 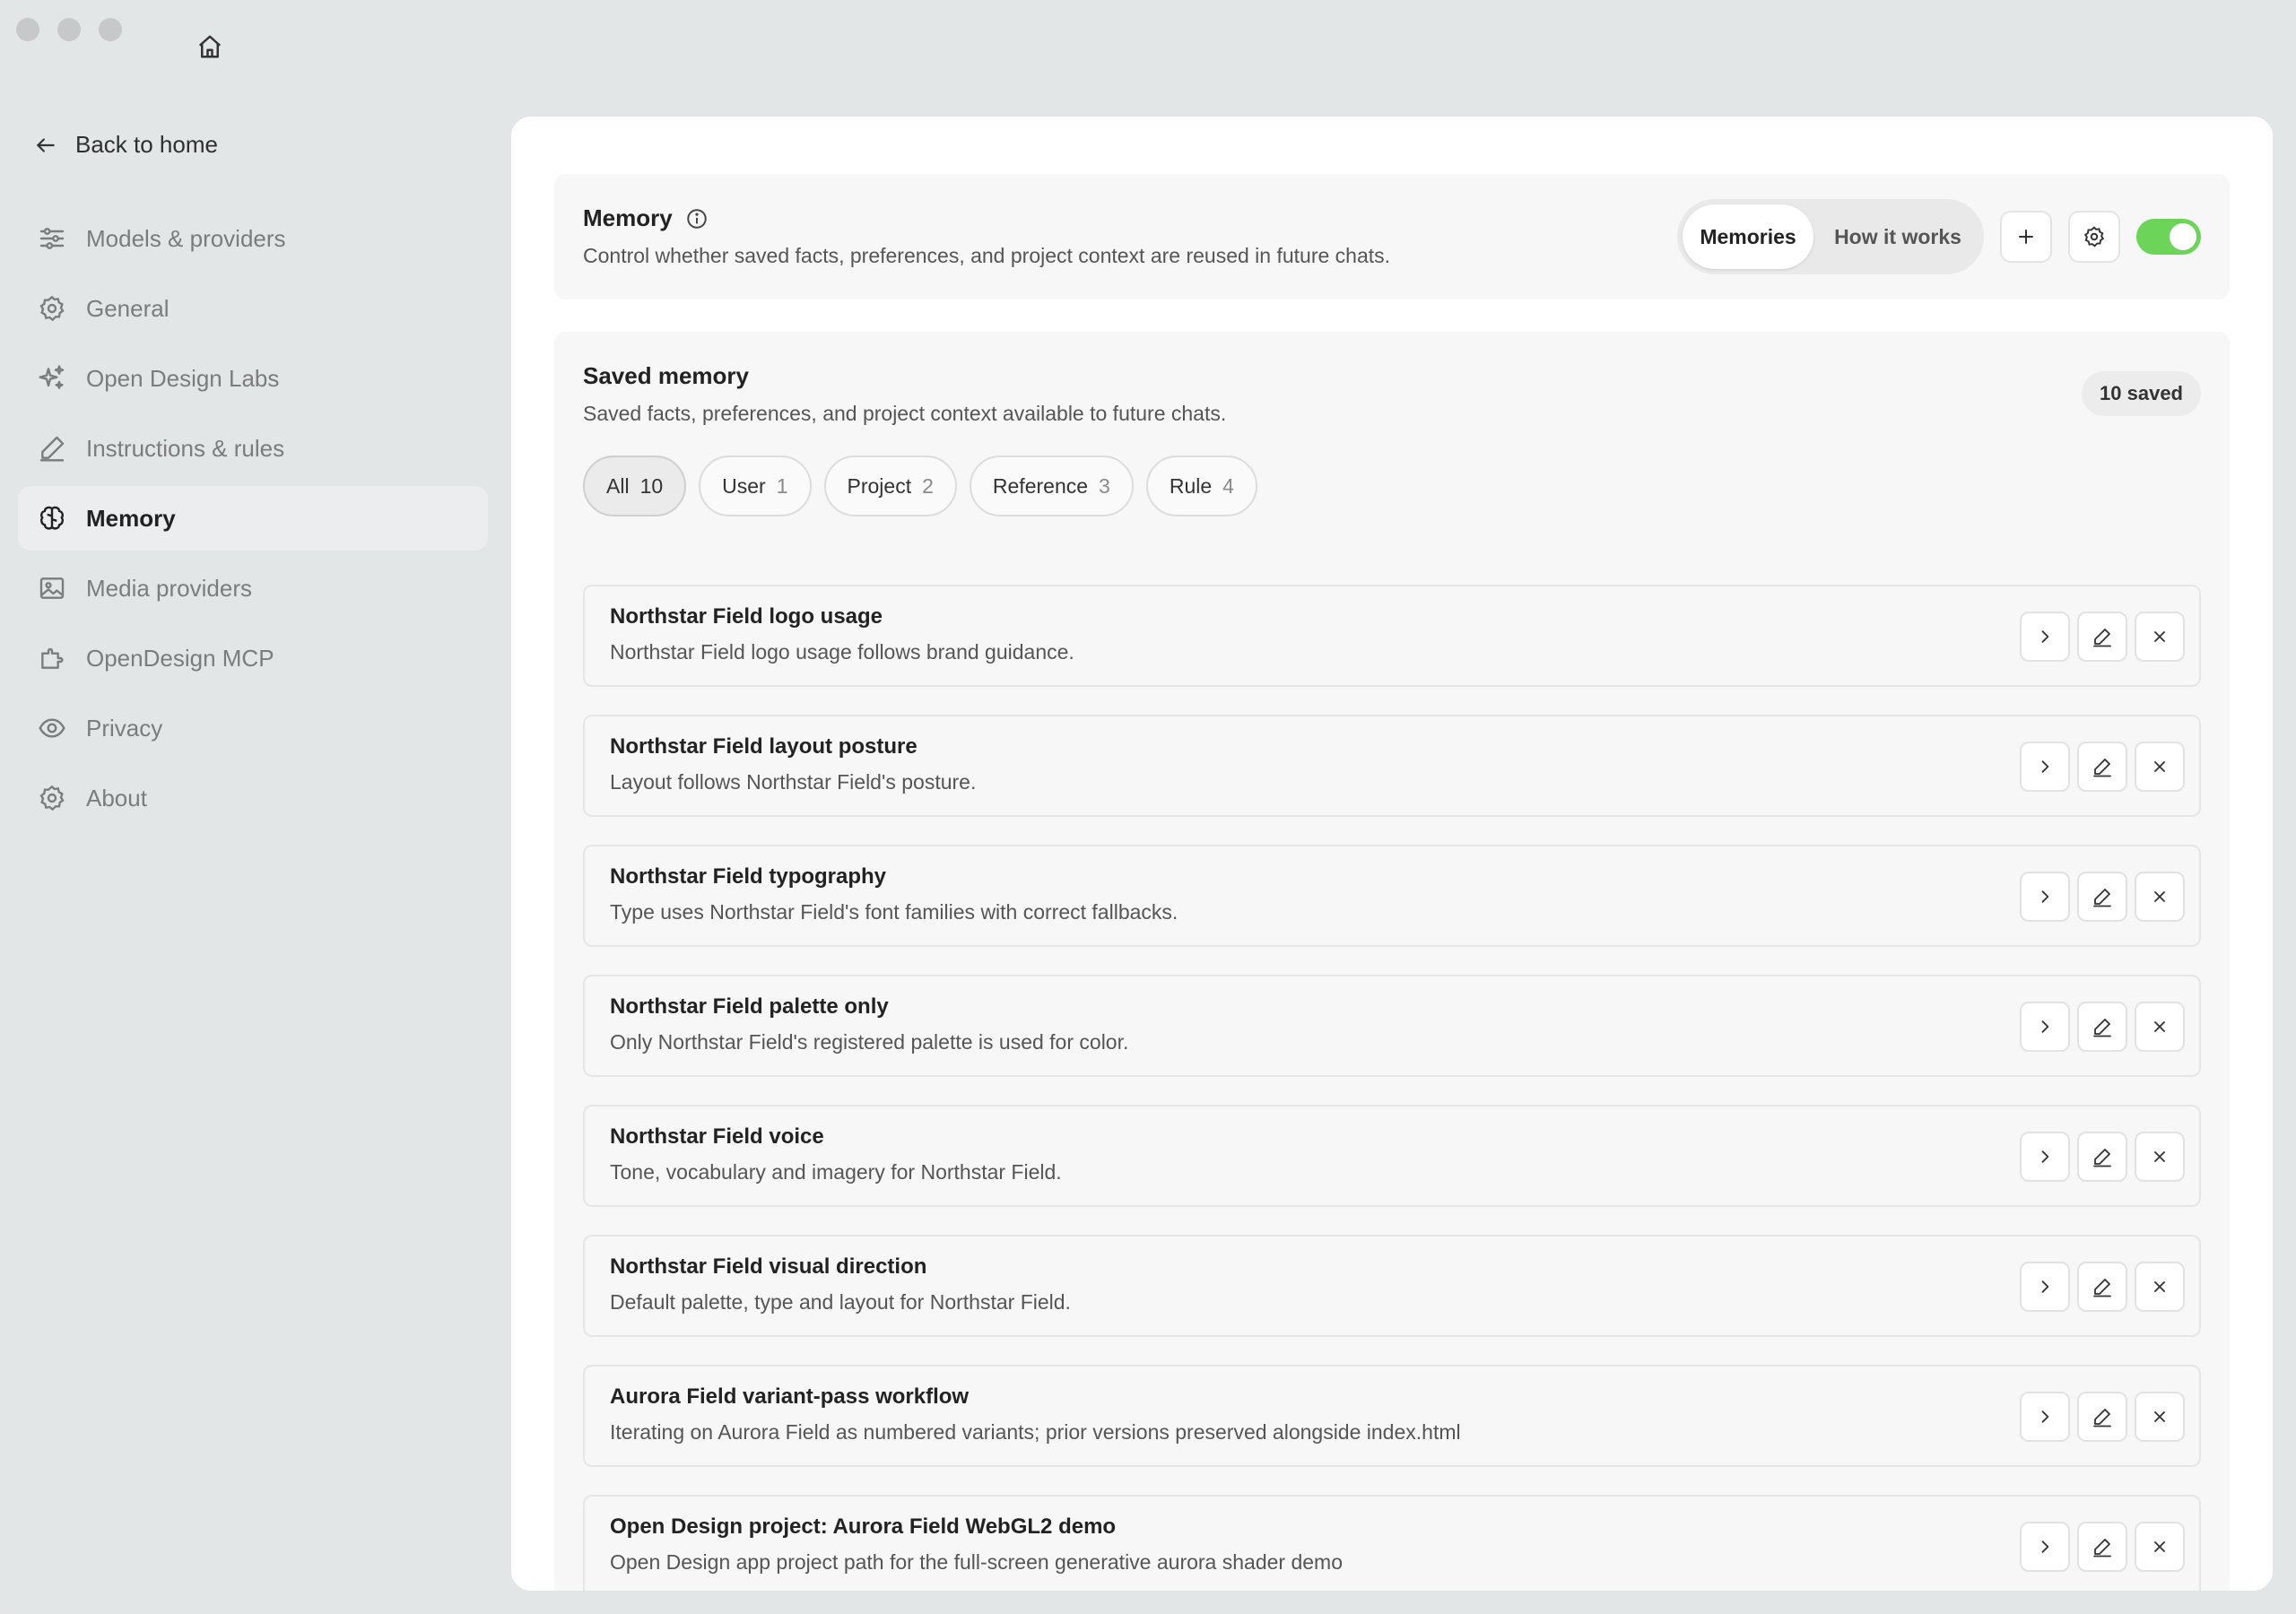 I want to click on back-label: Back to home, so click(x=146, y=144).